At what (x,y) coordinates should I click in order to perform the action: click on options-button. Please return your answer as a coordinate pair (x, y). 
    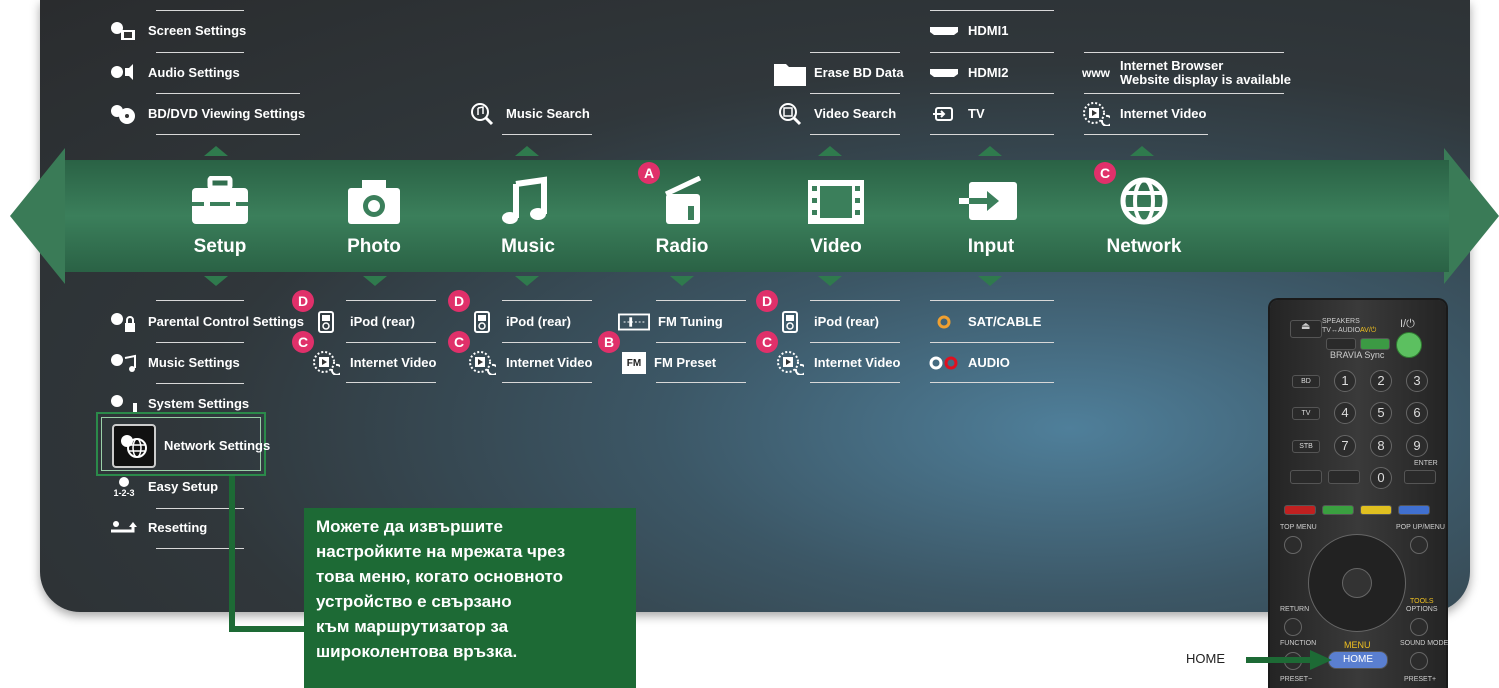
    Looking at the image, I should click on (1419, 627).